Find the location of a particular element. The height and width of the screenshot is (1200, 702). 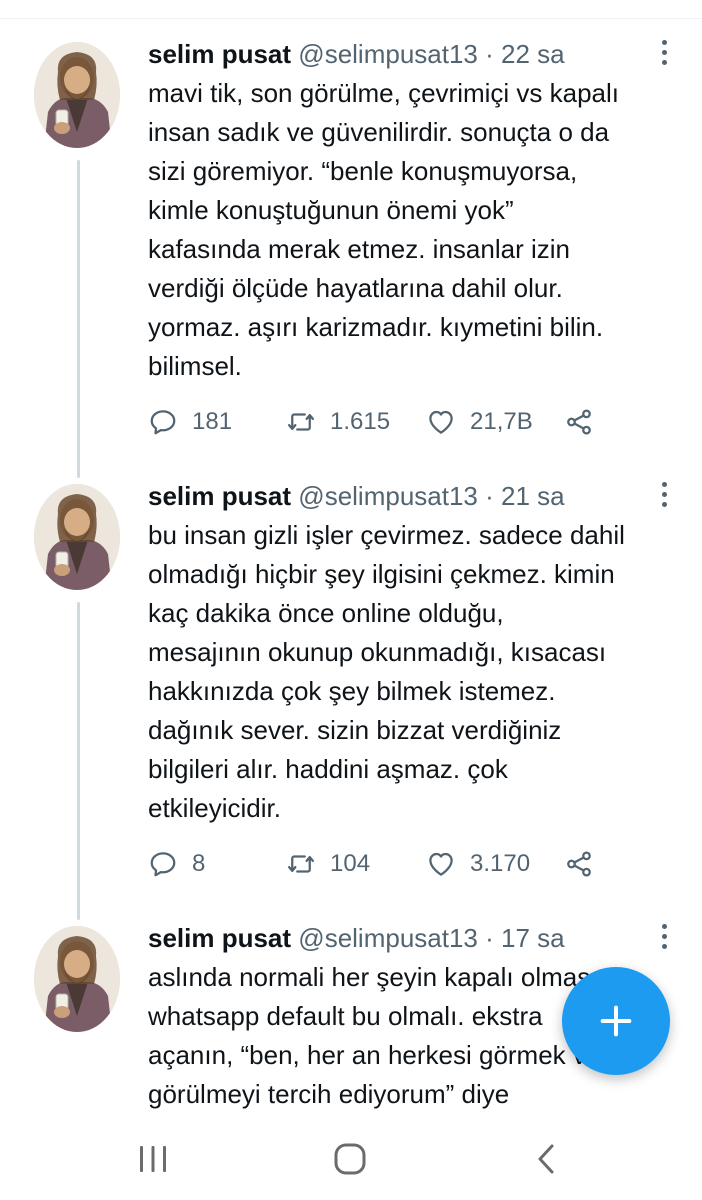

tweet-actions: 8 104 3.170 is located at coordinates (383, 864).